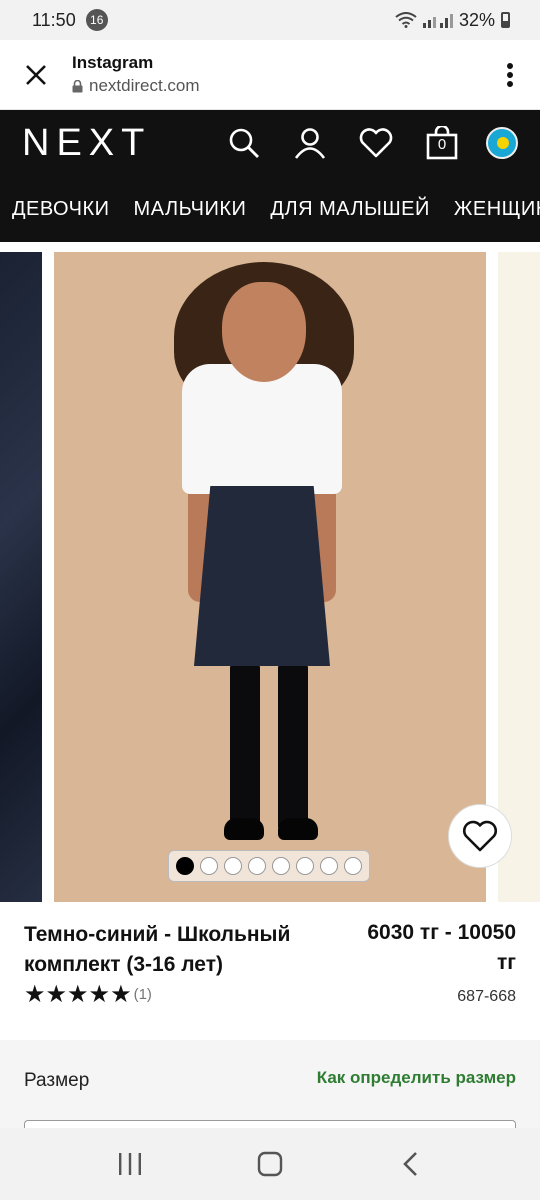 The height and width of the screenshot is (1200, 540). Describe the element at coordinates (505, 20) in the screenshot. I see `battery-icon` at that location.